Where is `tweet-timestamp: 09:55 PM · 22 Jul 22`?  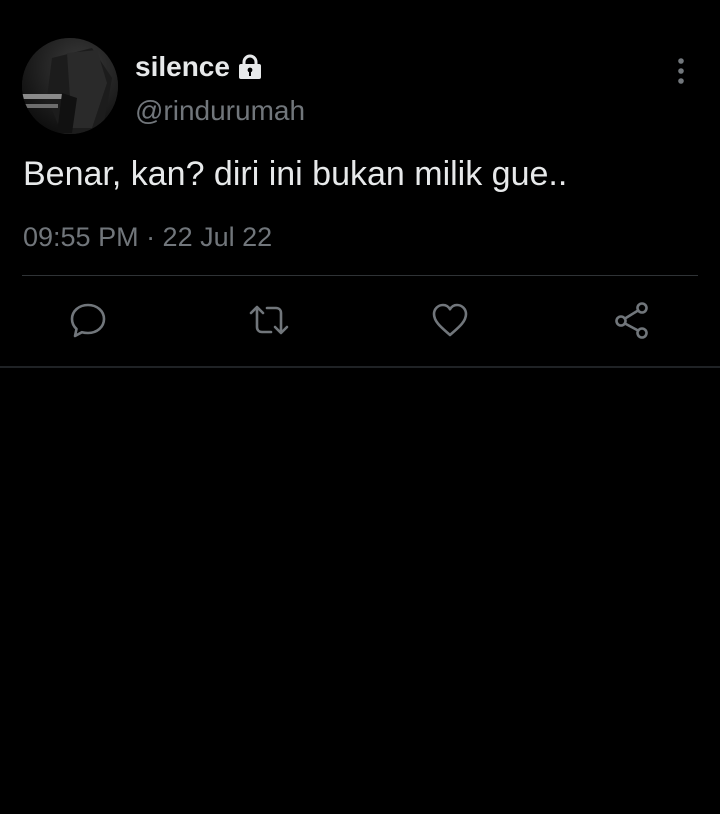
tweet-timestamp: 09:55 PM · 22 Jul 22 is located at coordinates (148, 237).